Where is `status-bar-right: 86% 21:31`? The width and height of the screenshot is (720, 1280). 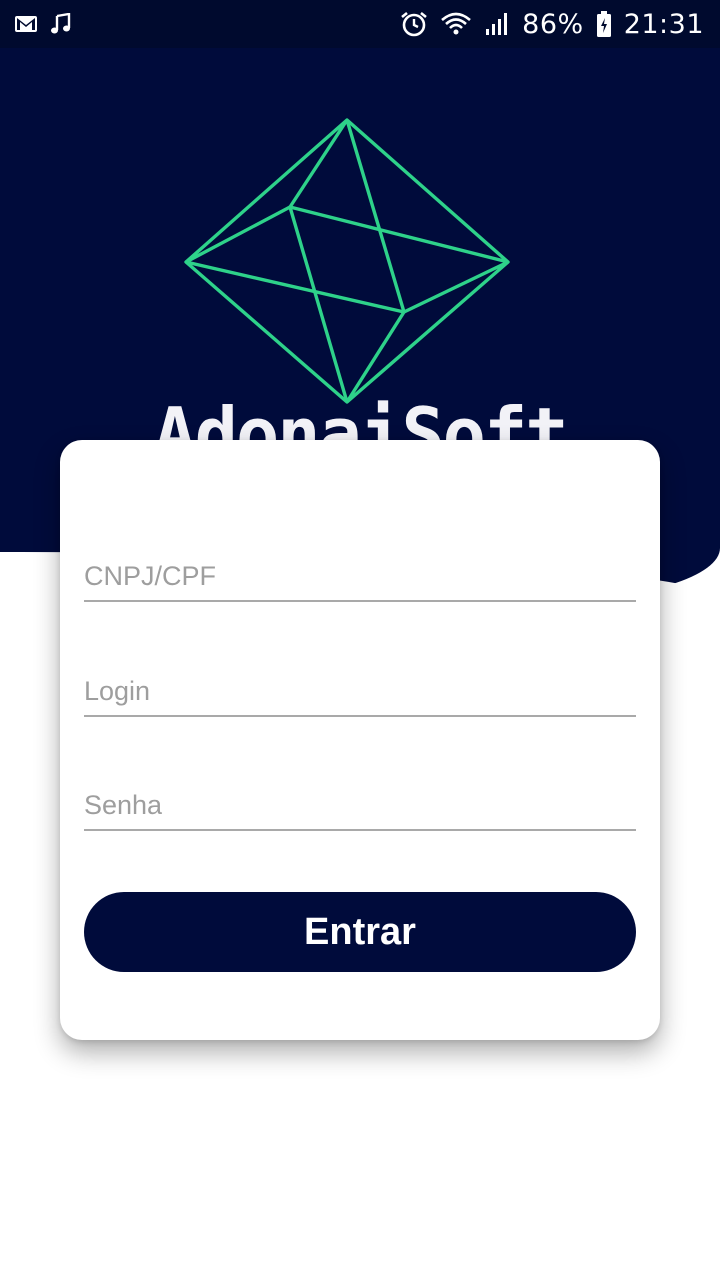
status-bar-right: 86% 21:31 is located at coordinates (552, 24).